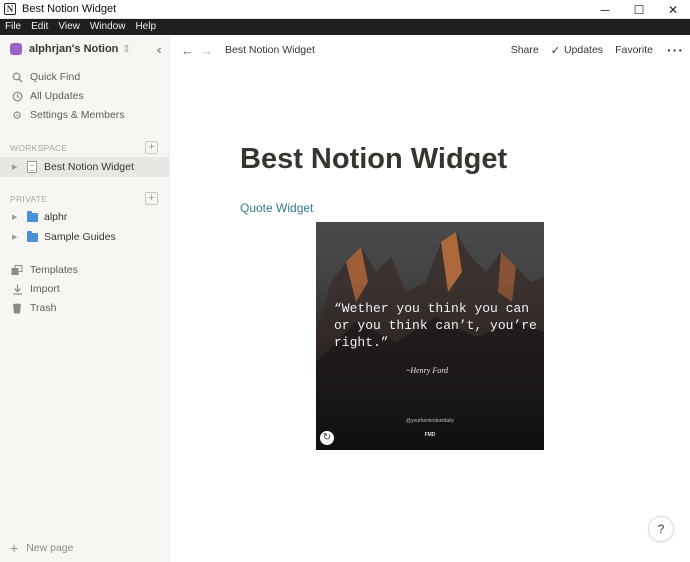  I want to click on quote-handle: @youthemindsetdaily, so click(430, 421).